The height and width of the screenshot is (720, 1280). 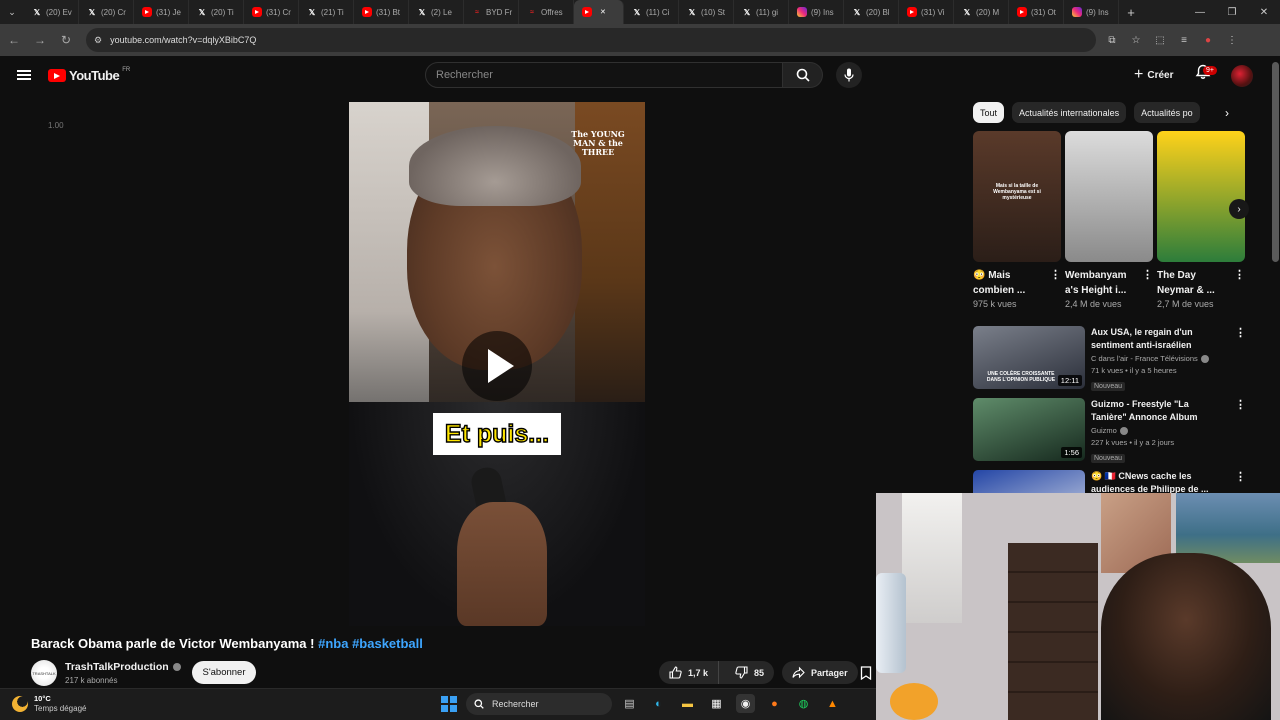 I want to click on browser-tab: 𝕏 (21) Ti, so click(x=326, y=12).